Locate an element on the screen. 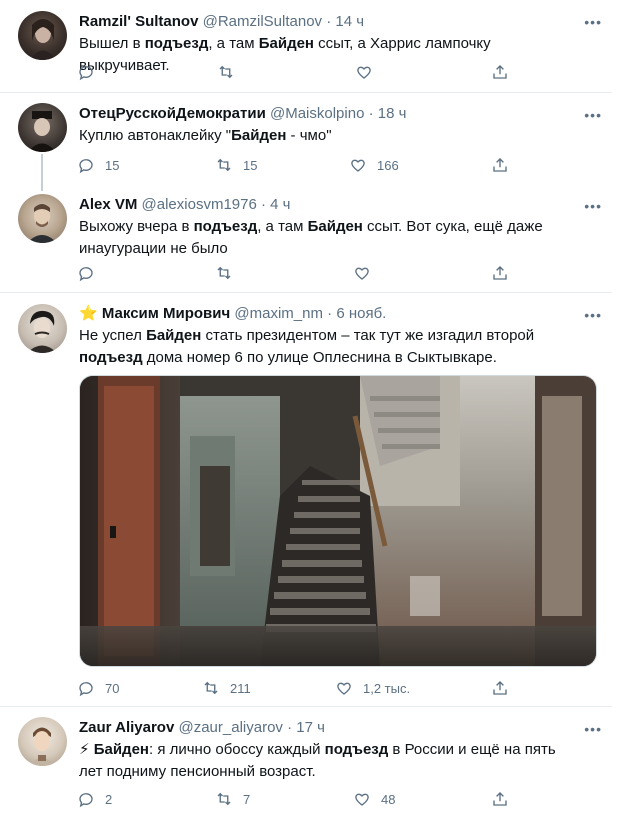  author-handle: @alexiosvm1976 is located at coordinates (199, 204).